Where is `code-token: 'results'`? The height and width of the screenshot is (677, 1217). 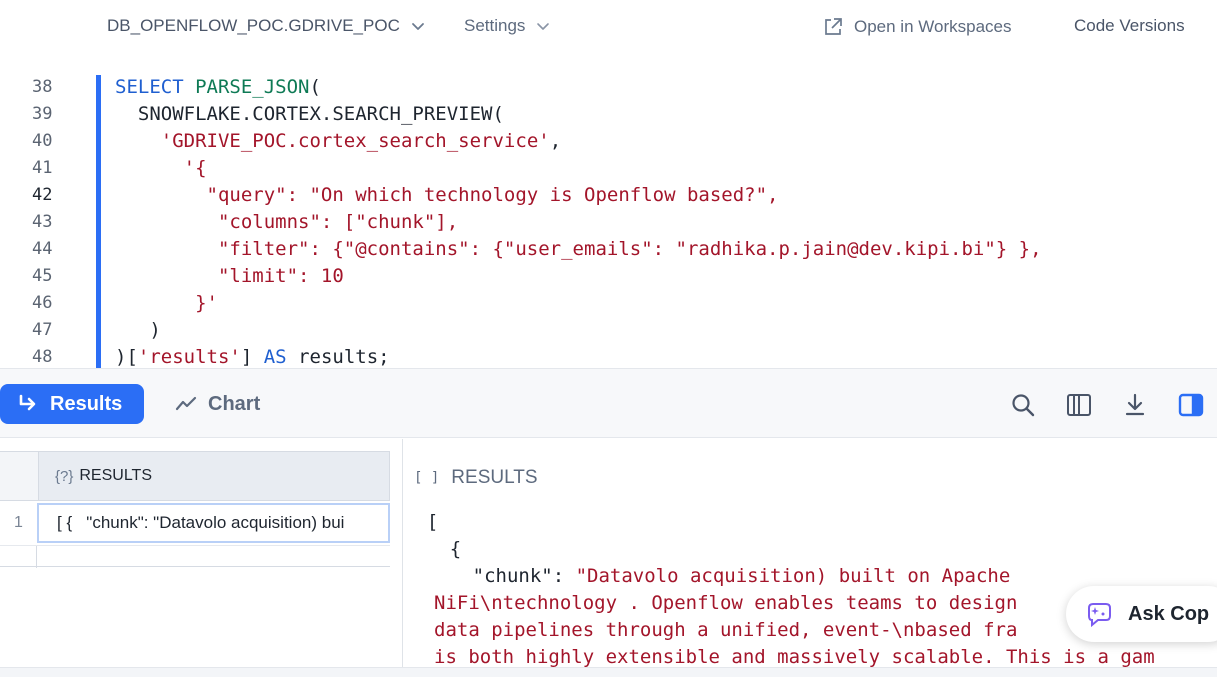 code-token: 'results' is located at coordinates (189, 357).